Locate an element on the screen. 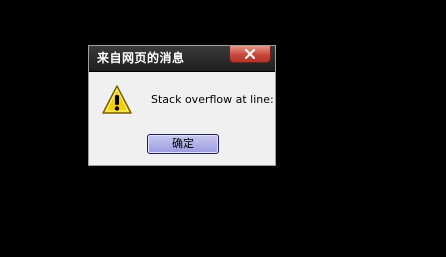 The image size is (446, 257). close-button is located at coordinates (250, 54).